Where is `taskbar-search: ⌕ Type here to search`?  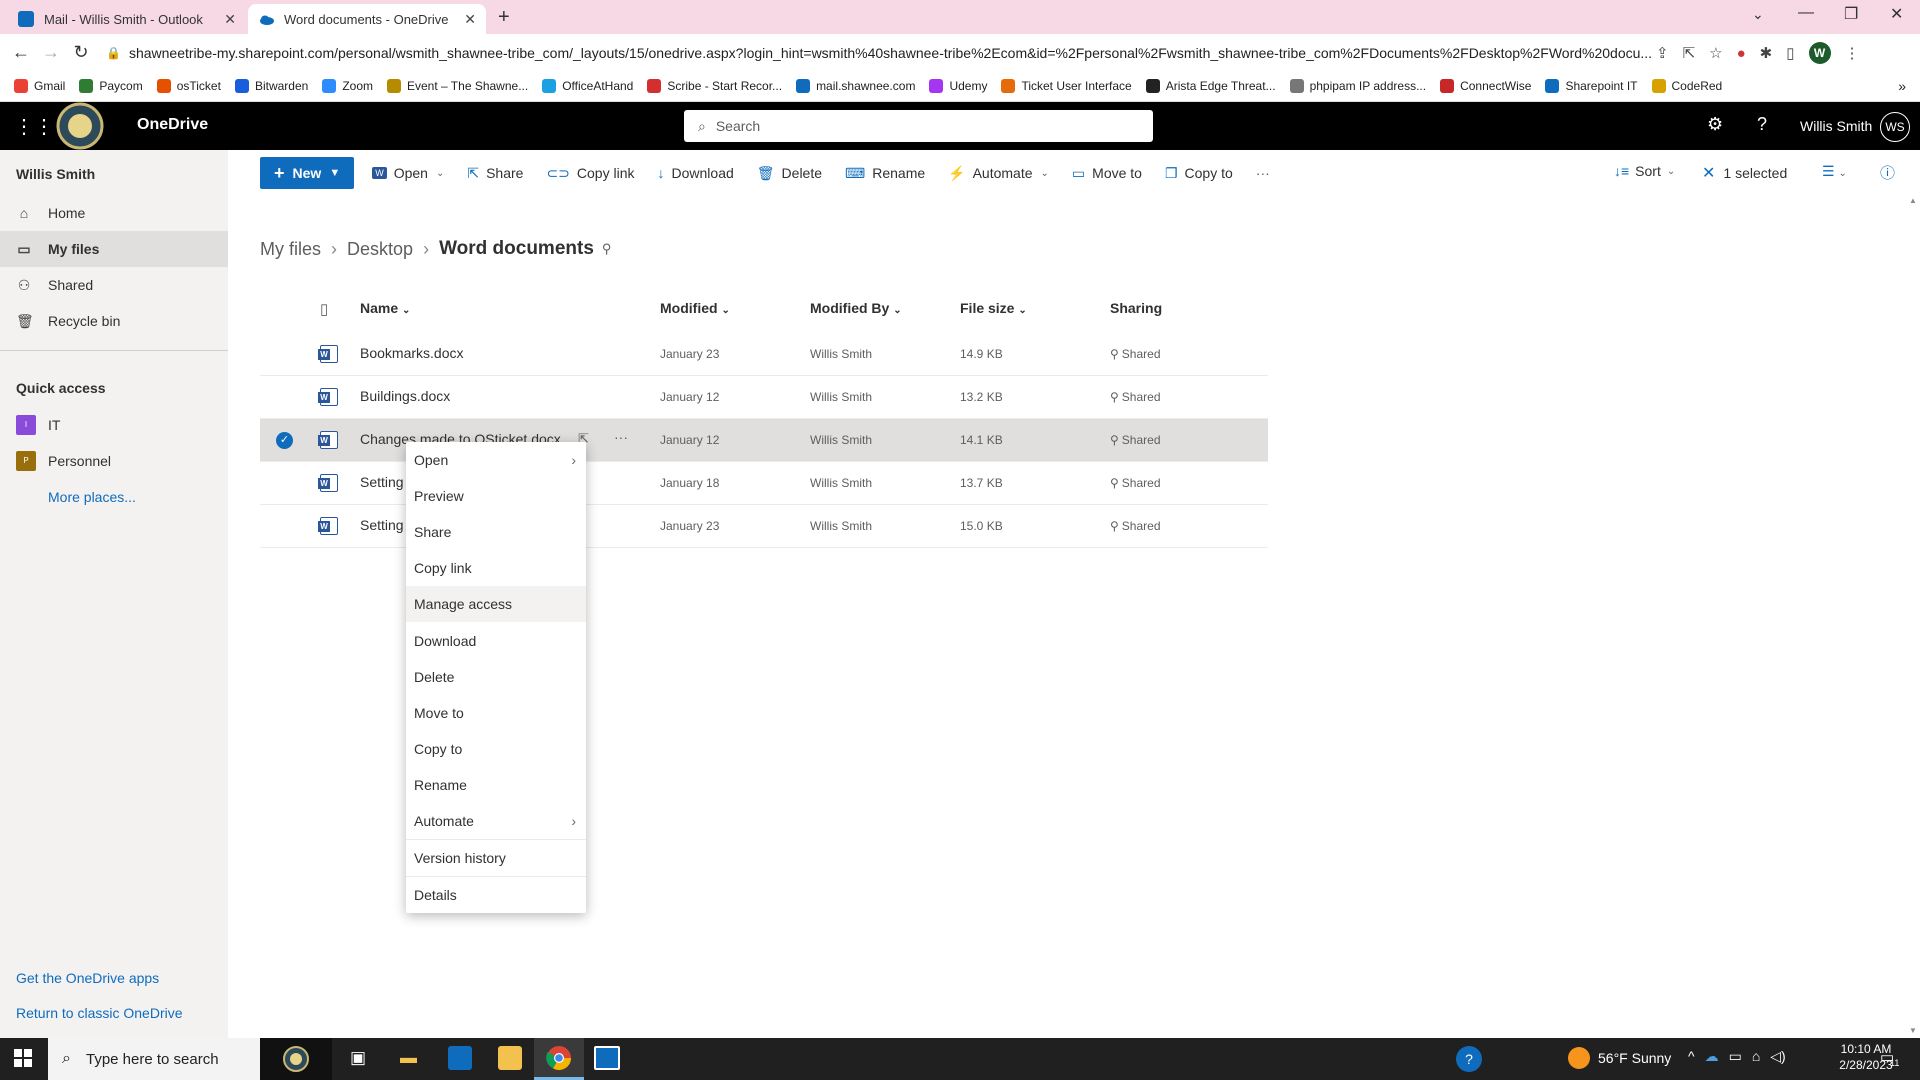 taskbar-search: ⌕ Type here to search is located at coordinates (154, 1059).